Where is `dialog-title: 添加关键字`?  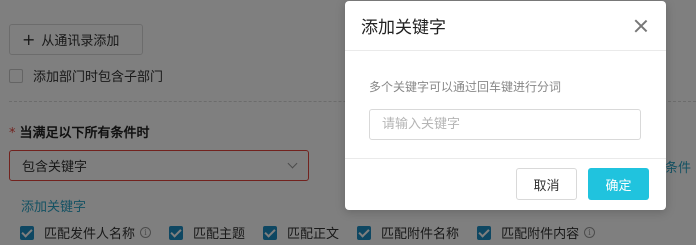 dialog-title: 添加关键字 is located at coordinates (403, 28).